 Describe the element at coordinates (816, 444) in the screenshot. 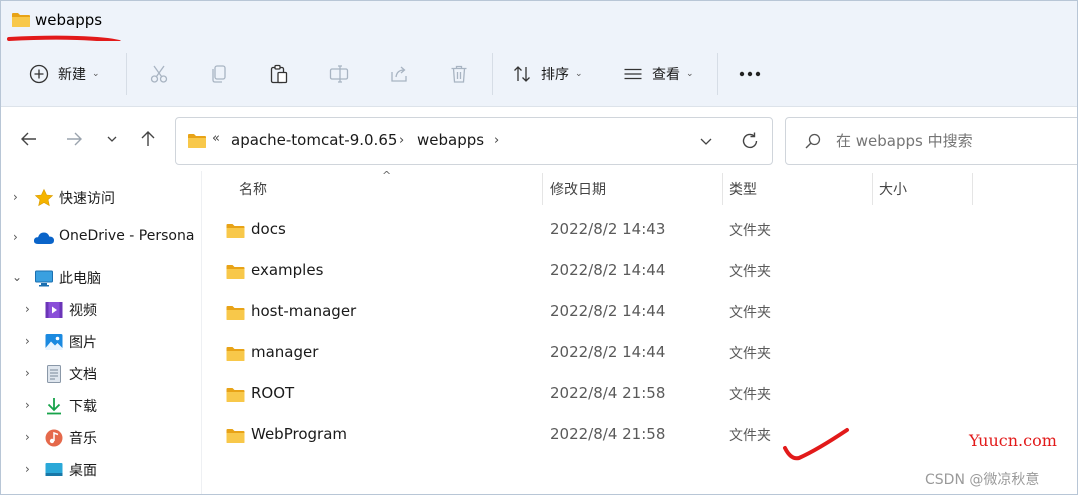

I see `red-checkmark-annotation` at that location.